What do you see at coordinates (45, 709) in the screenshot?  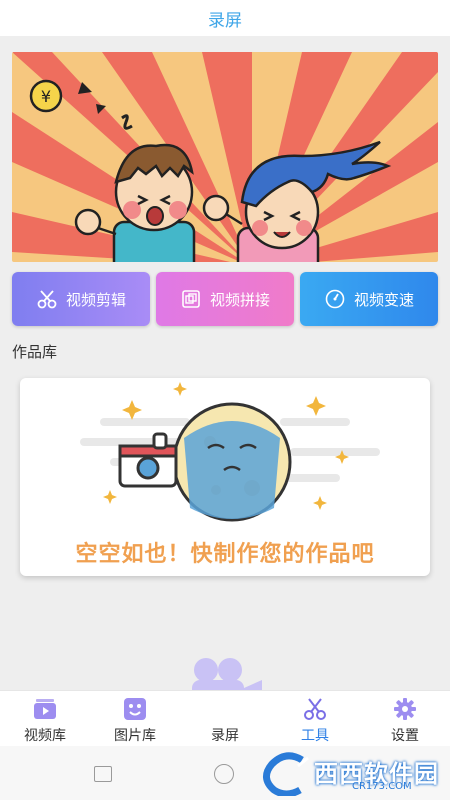 I see `video-library-icon` at bounding box center [45, 709].